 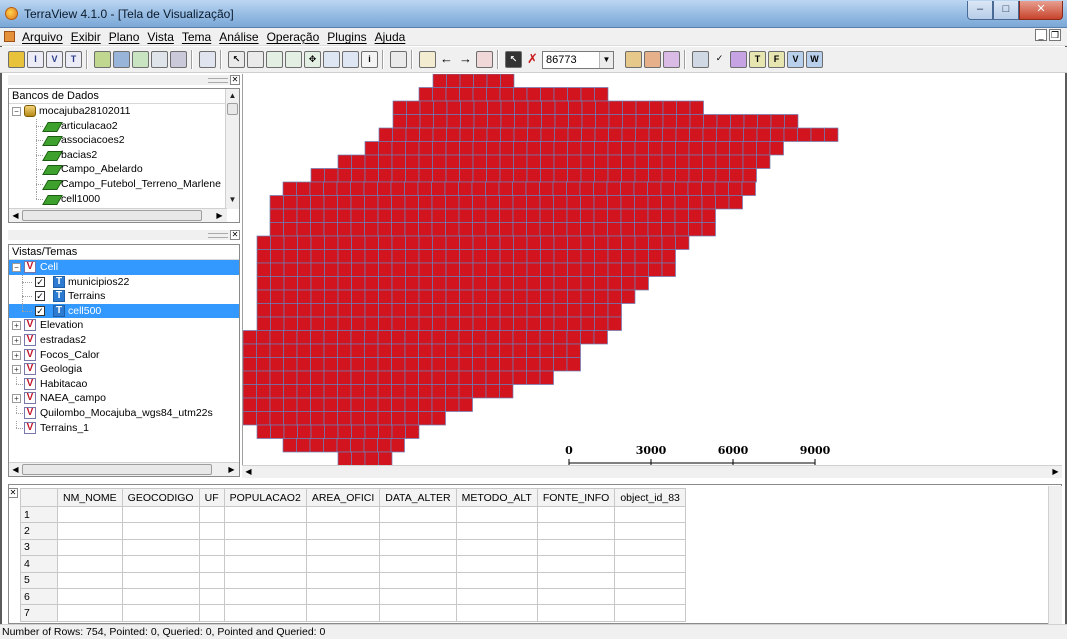 I want to click on mdi-restore-button: ❐, so click(x=1055, y=35).